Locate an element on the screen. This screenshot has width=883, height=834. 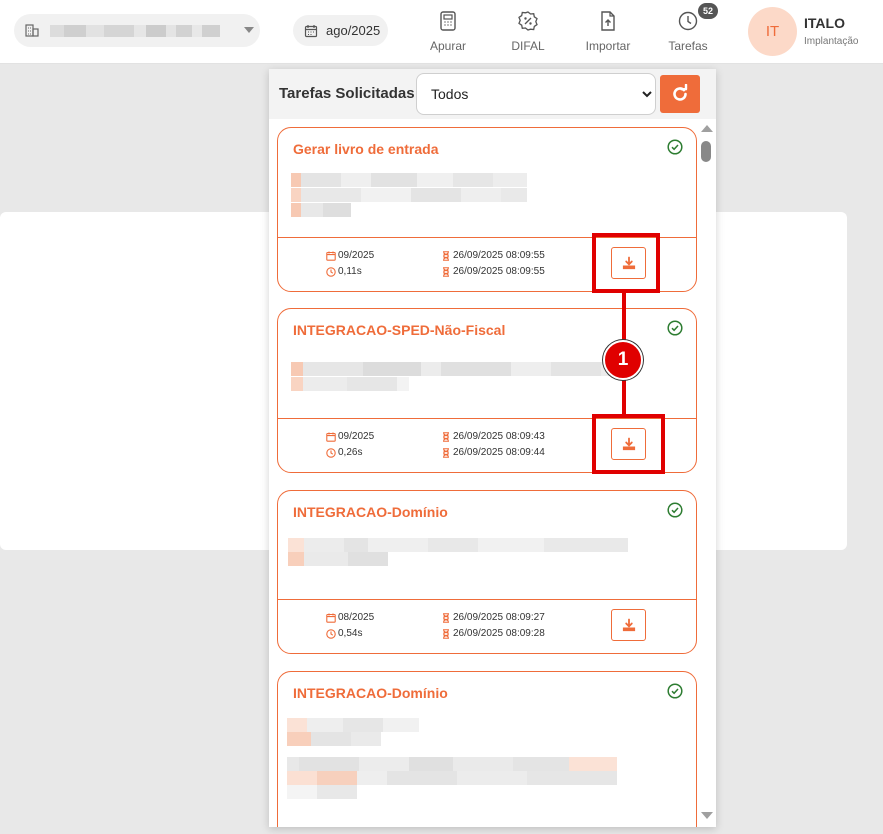
period-select: ago/2025 is located at coordinates (340, 30).